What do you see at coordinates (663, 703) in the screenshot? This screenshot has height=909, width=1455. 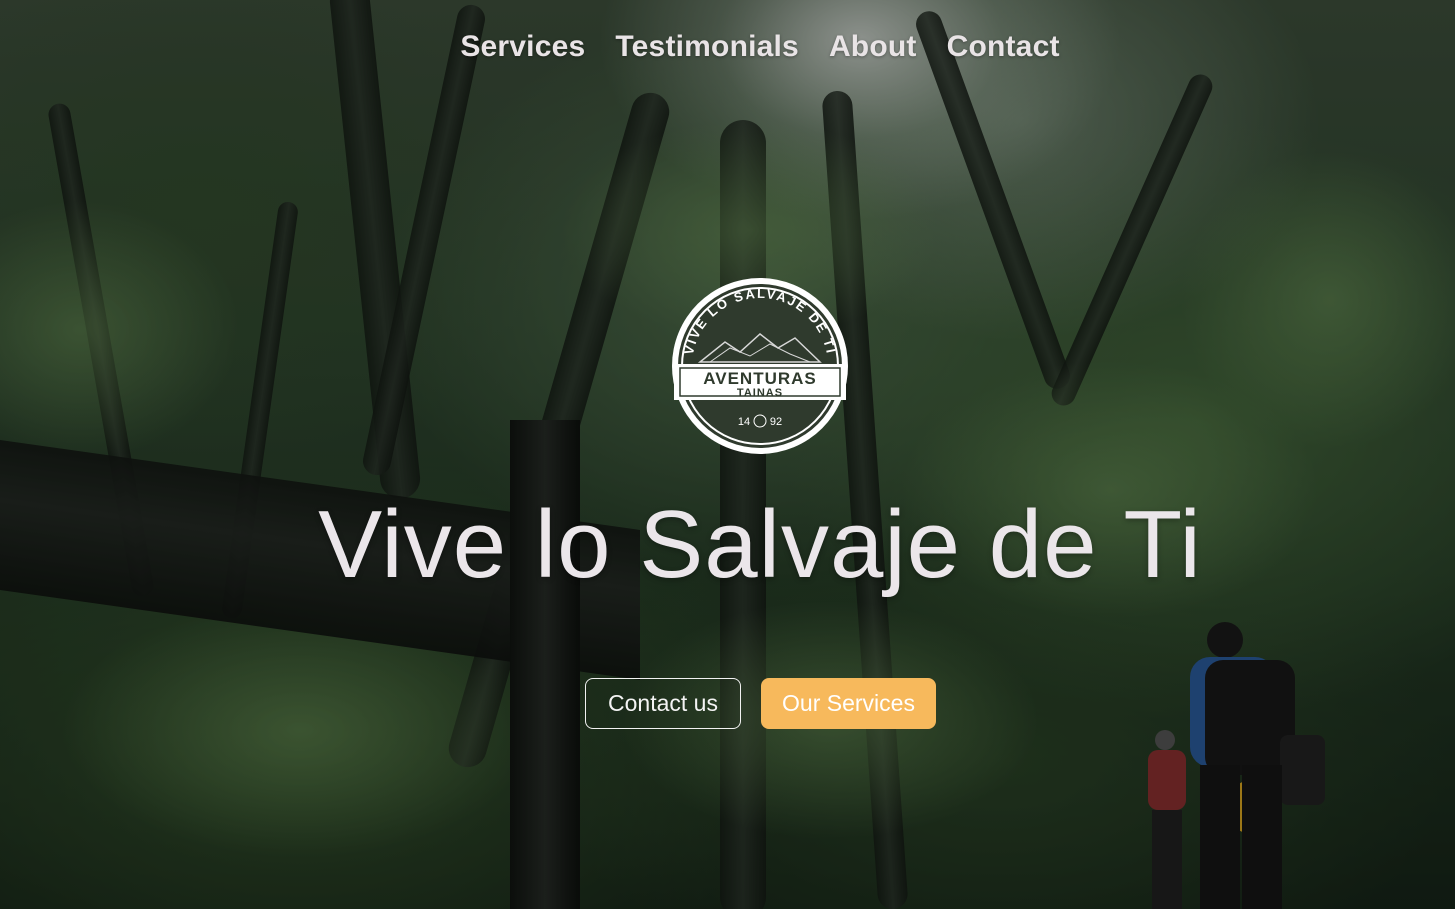 I see `contact-us-button: Contact us` at bounding box center [663, 703].